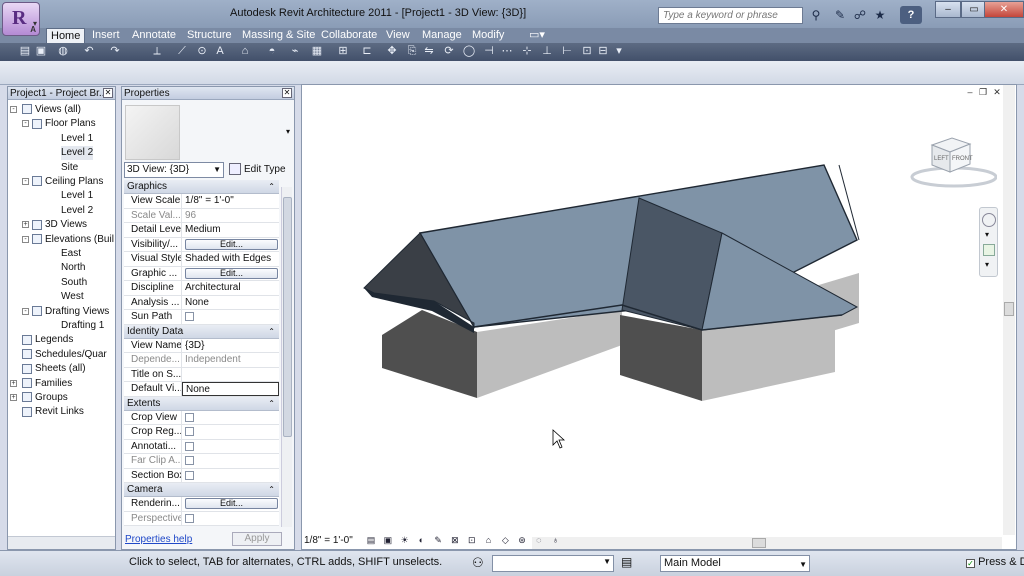  Describe the element at coordinates (45, 110) in the screenshot. I see `tree-item: - Views (all)` at that location.